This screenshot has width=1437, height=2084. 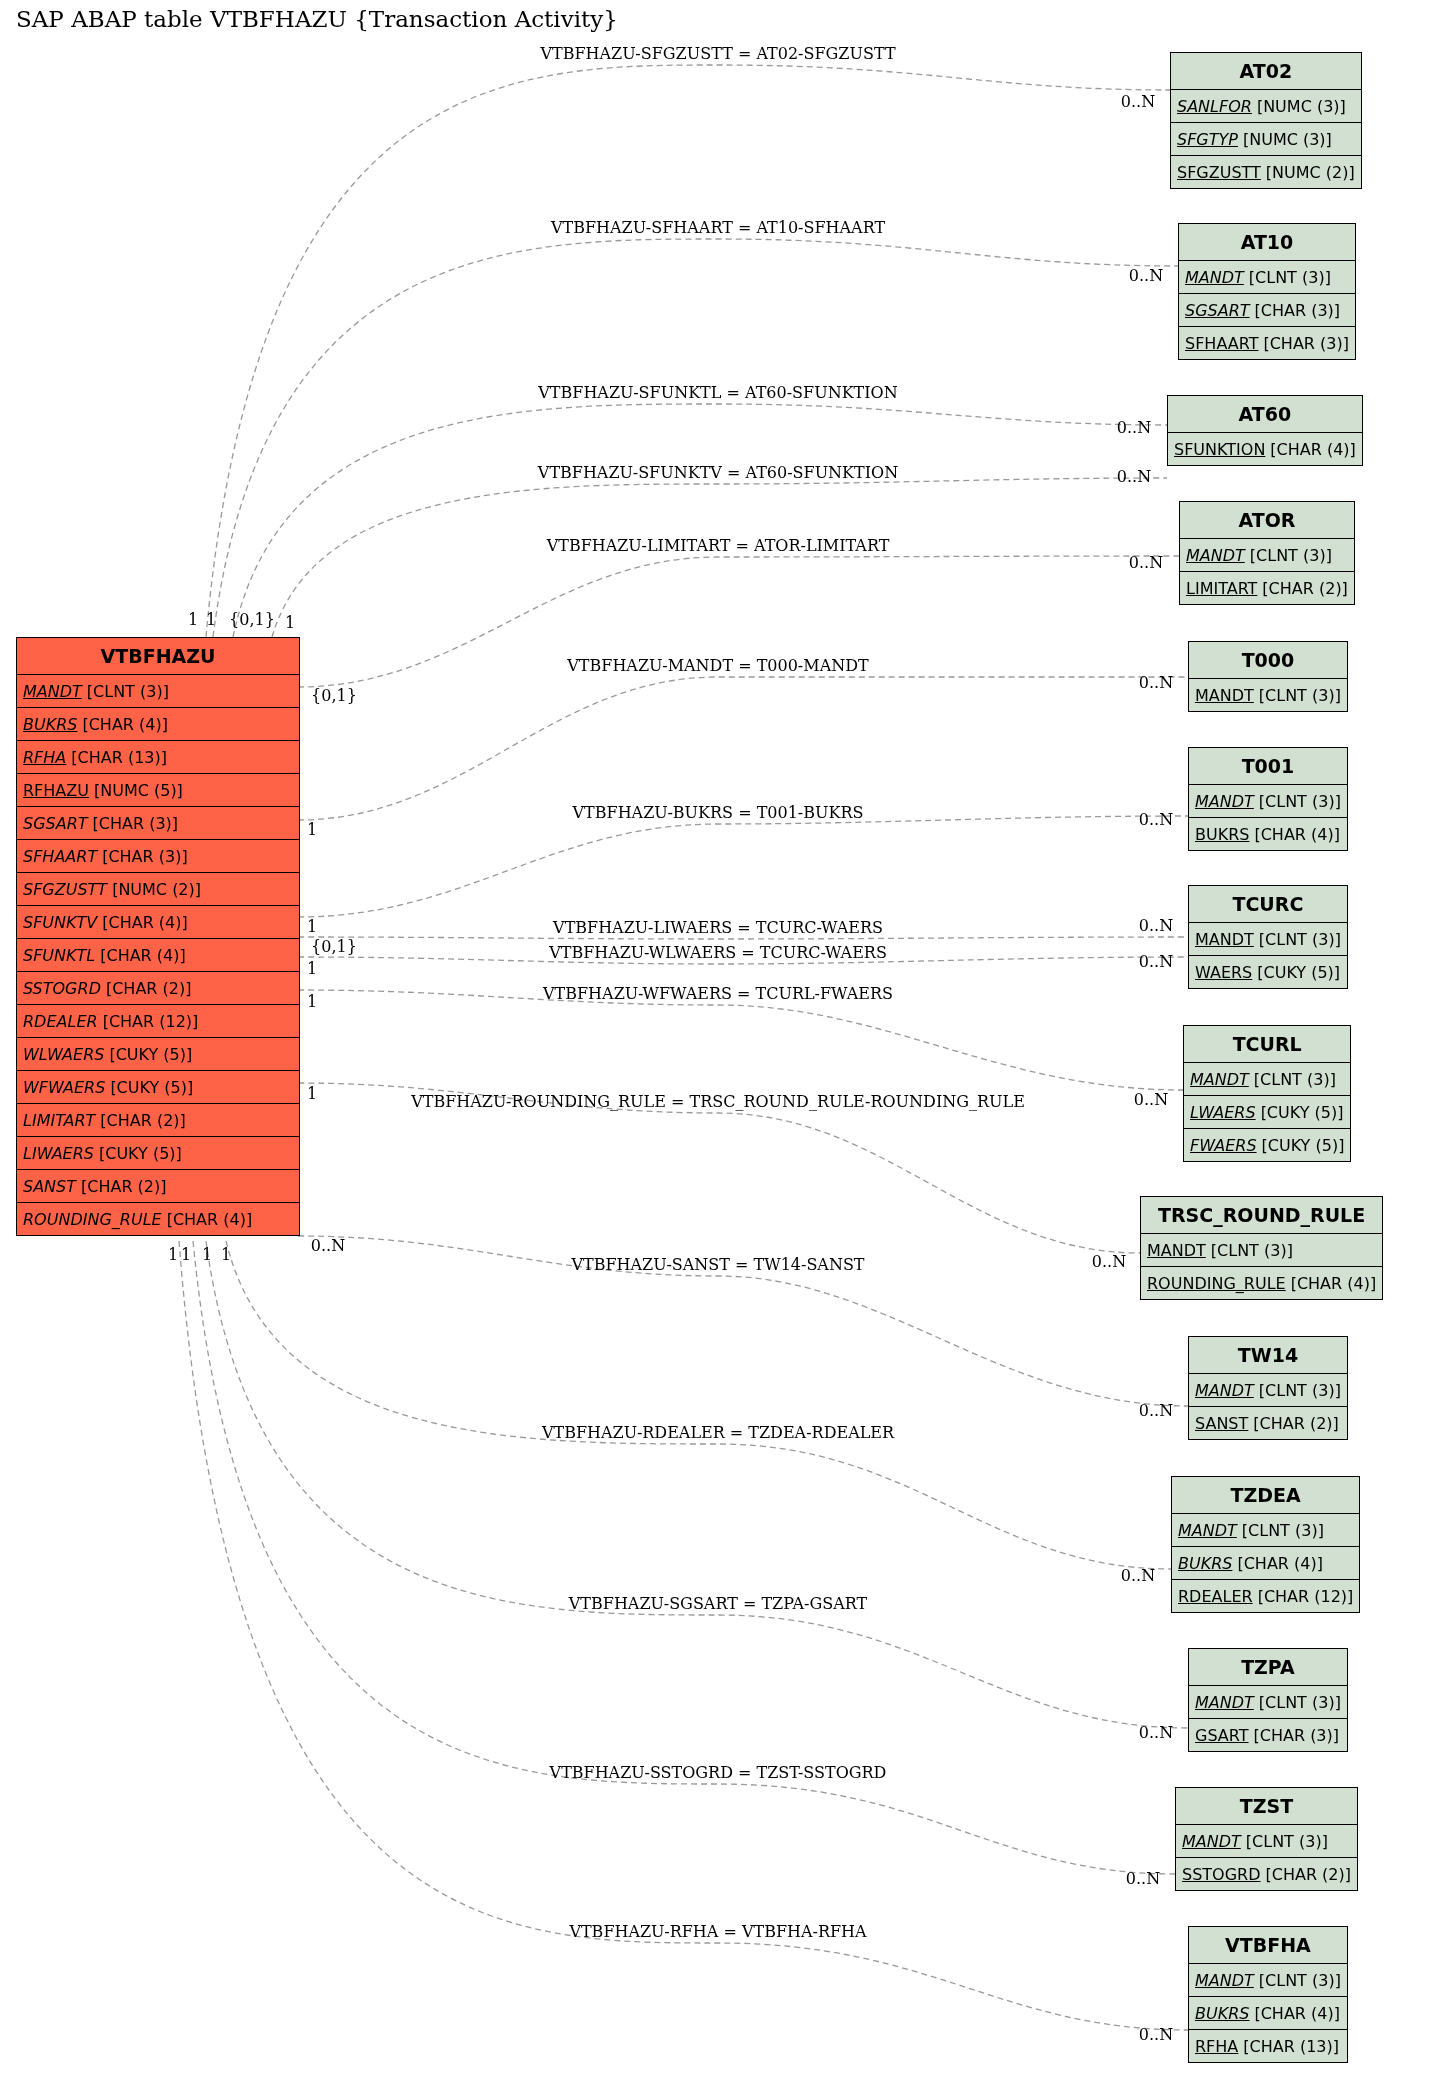 What do you see at coordinates (718, 1264) in the screenshot?
I see `relationship-label: VTBFHAZU-SANST = TW14-SANST` at bounding box center [718, 1264].